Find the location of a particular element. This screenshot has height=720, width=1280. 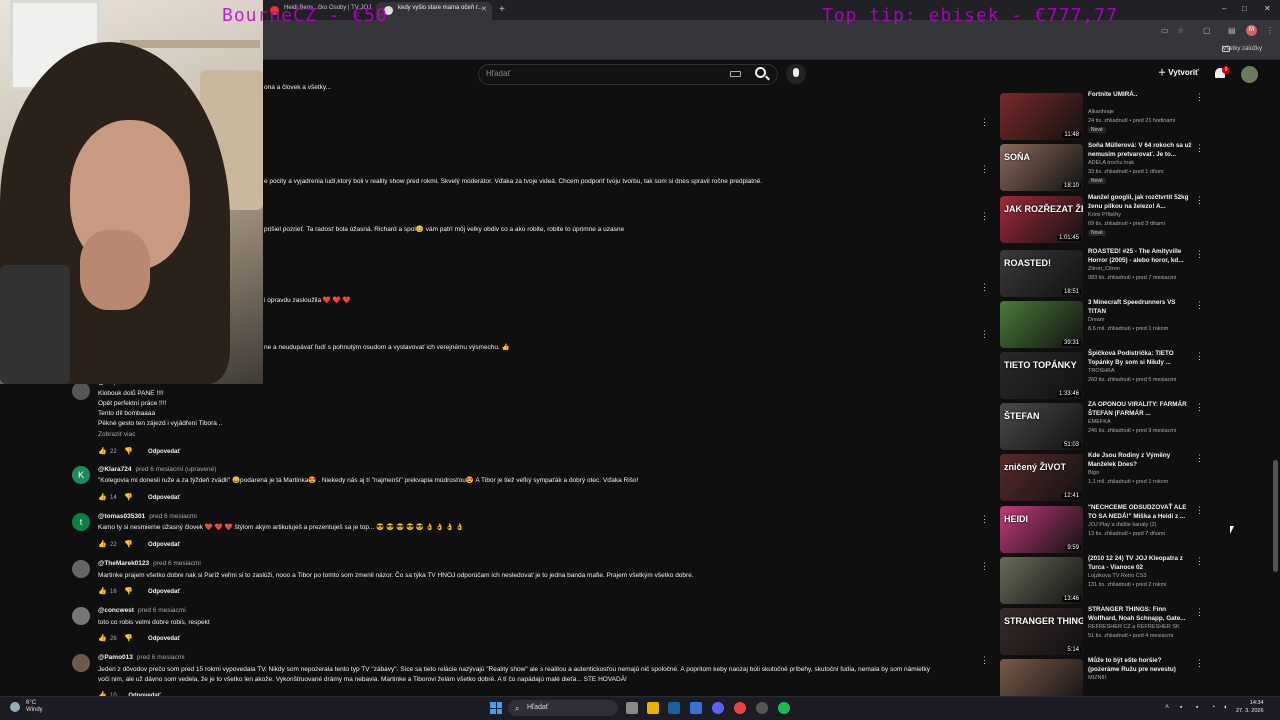

video-thumbnail: JAK ROZŘEZAT ŽENU 1:01:45 is located at coordinates (1041, 219).